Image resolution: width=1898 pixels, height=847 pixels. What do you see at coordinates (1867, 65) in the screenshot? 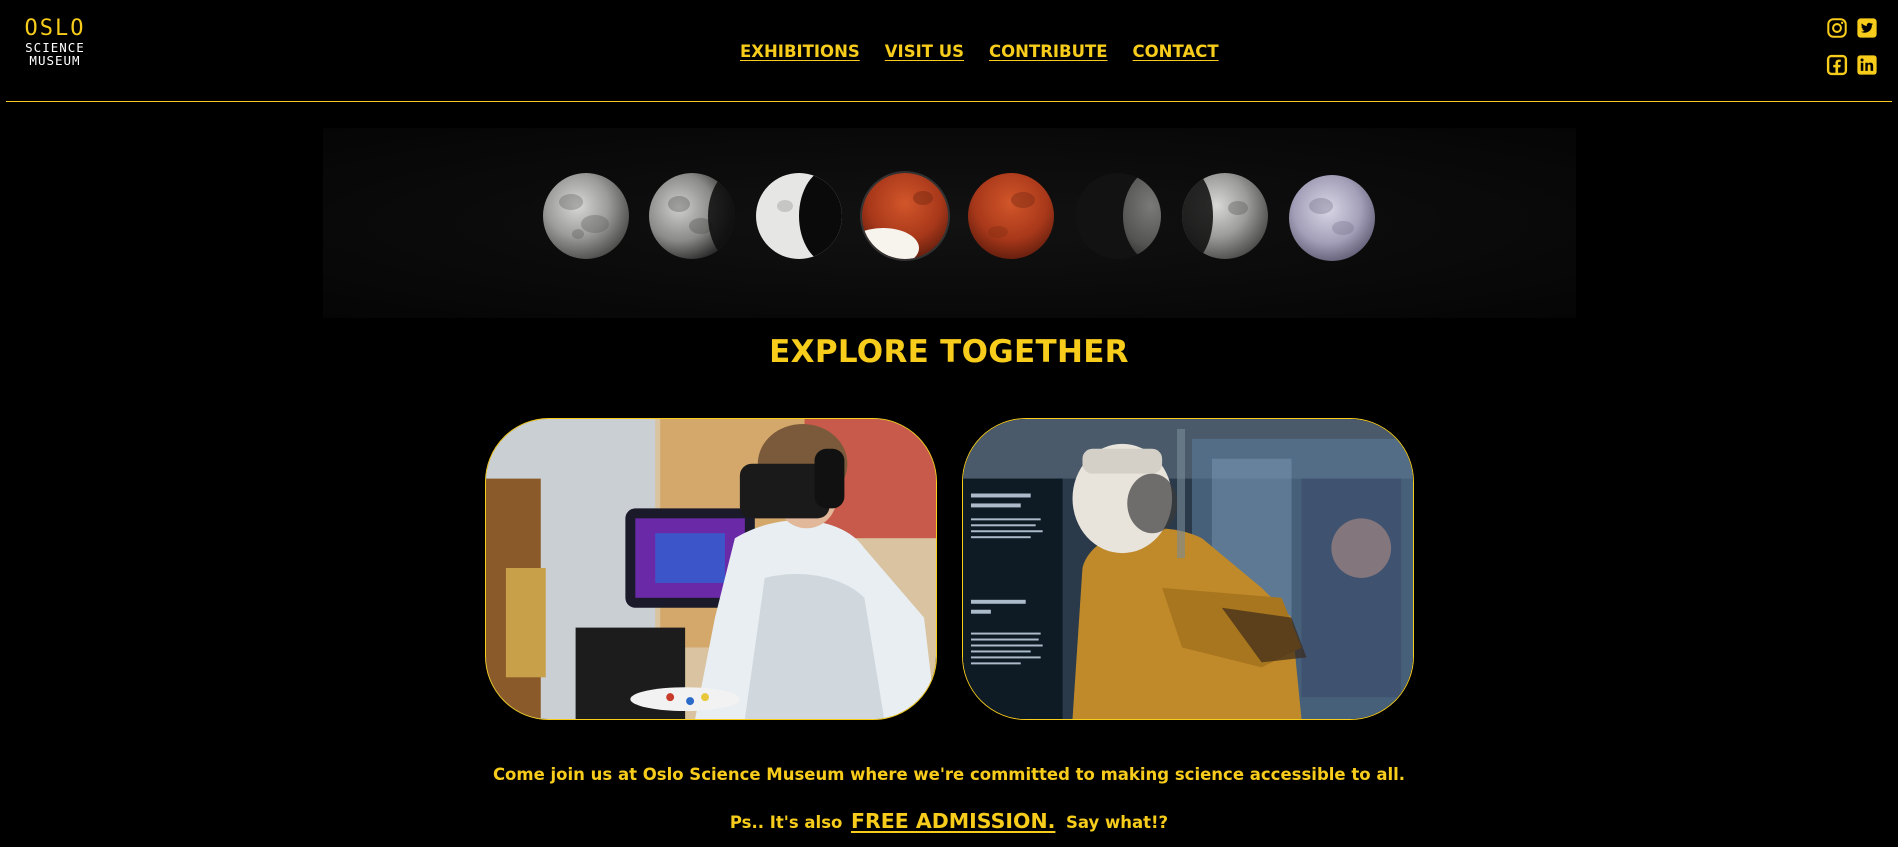
I see `linkedin-icon` at bounding box center [1867, 65].